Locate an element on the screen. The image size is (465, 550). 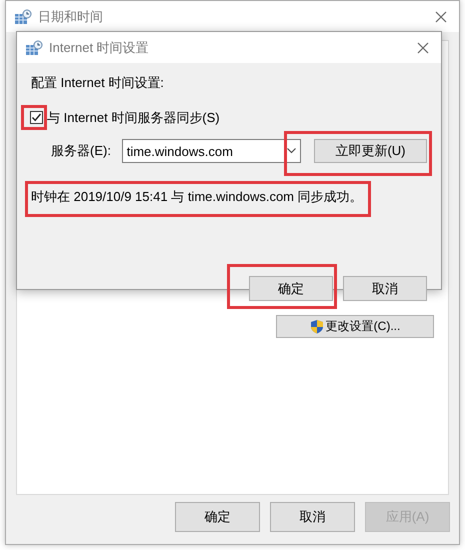
server-label: 服务器(E): is located at coordinates (81, 151).